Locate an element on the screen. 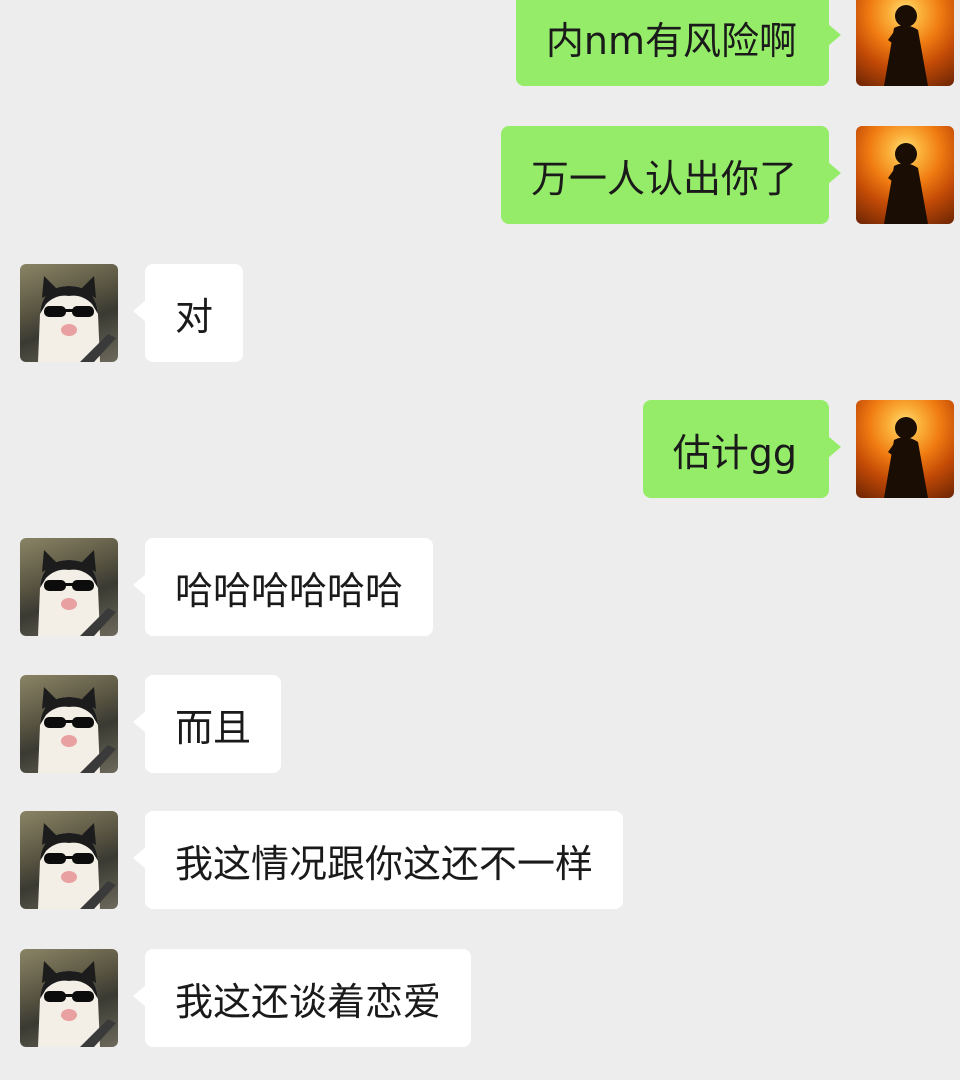 This screenshot has width=960, height=1080. message-row-received: 哈哈哈哈哈哈 is located at coordinates (480, 587).